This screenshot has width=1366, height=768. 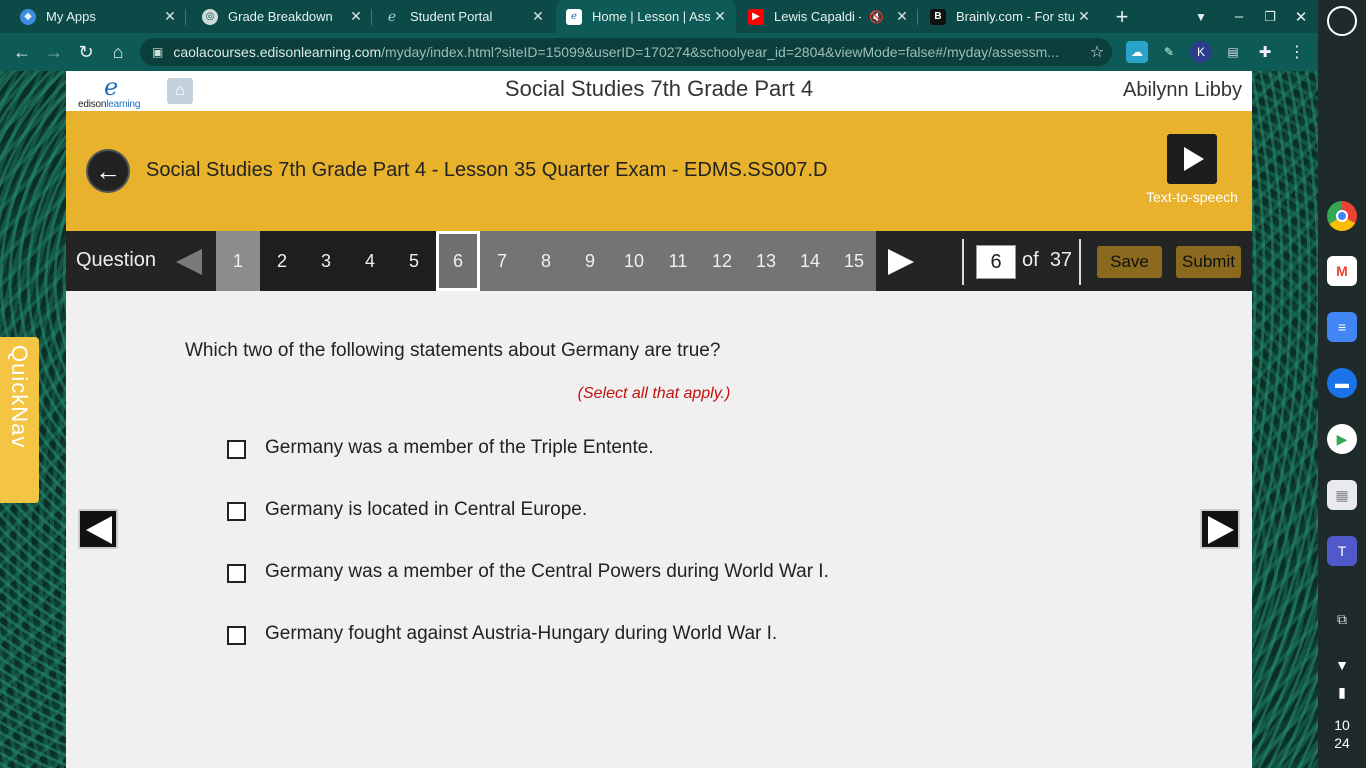 What do you see at coordinates (459, 16) in the screenshot?
I see `tab-student-portal: ℯ Student Portal ✕` at bounding box center [459, 16].